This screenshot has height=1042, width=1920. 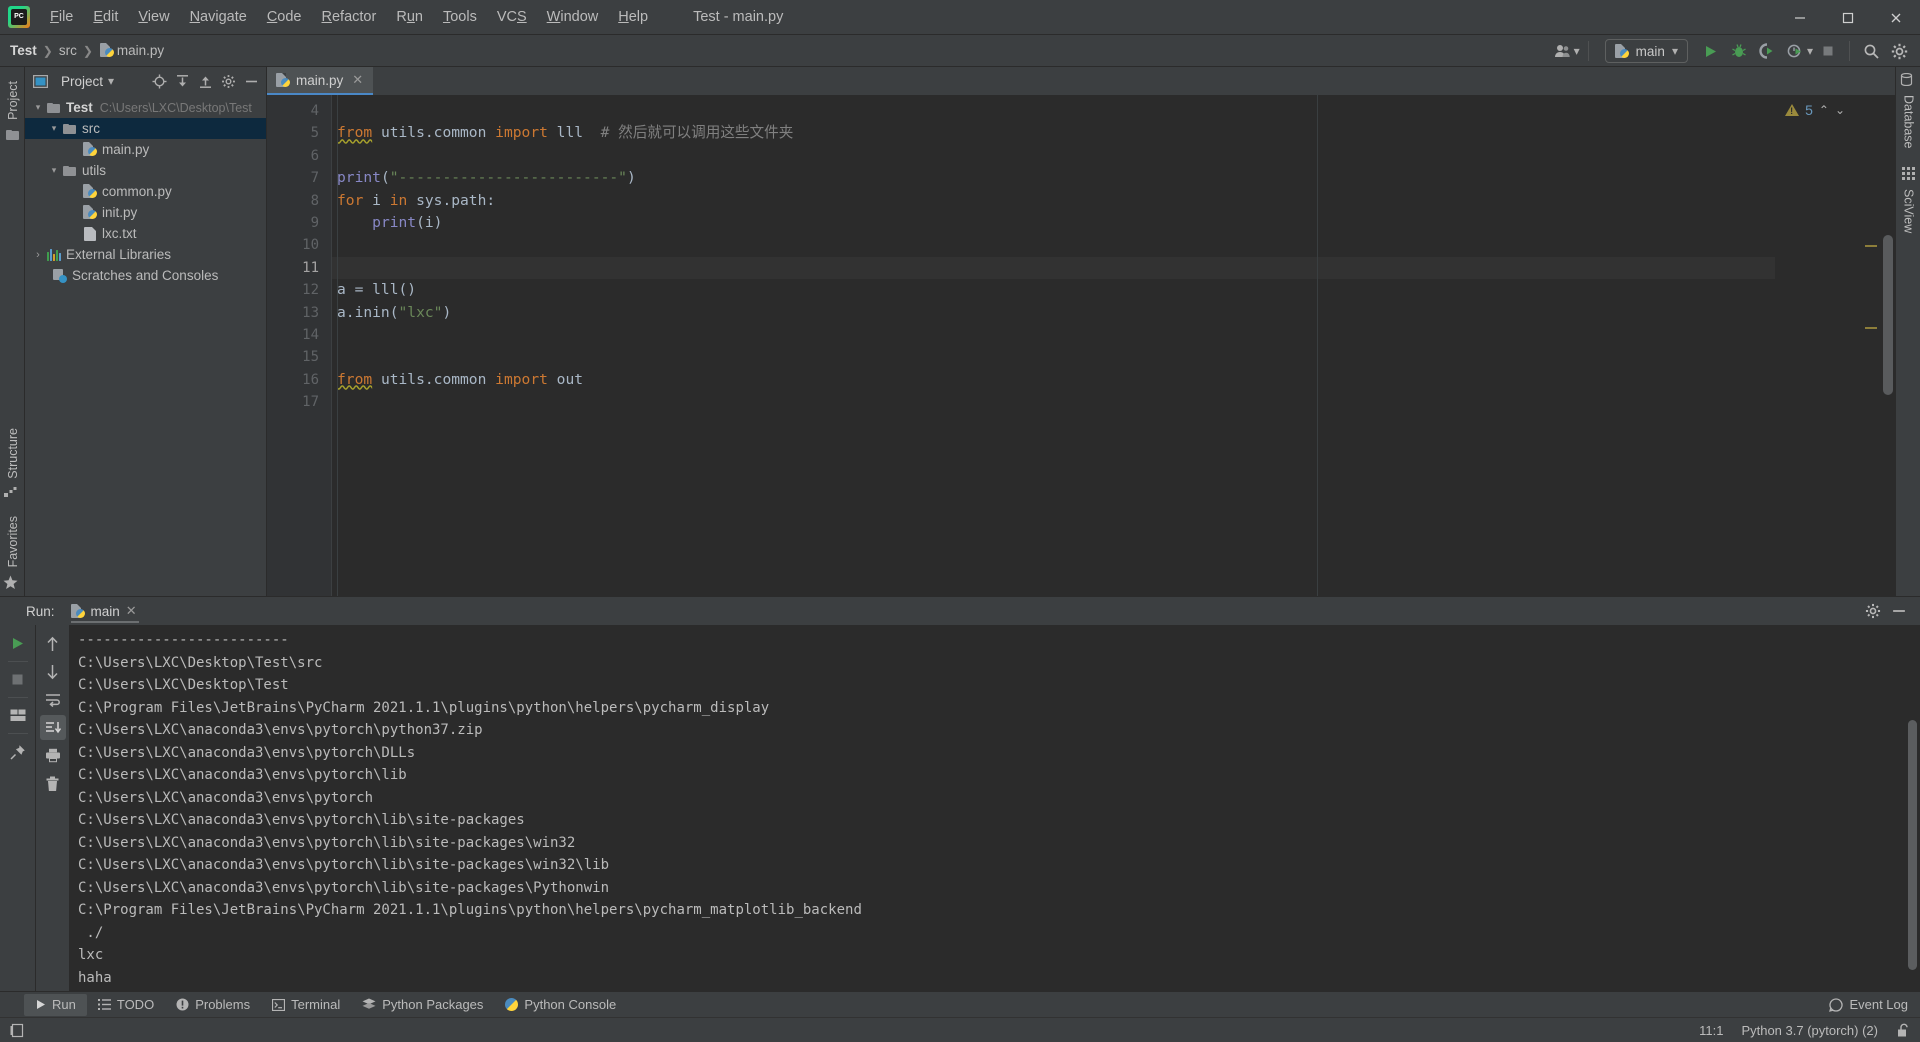 I want to click on close-button, so click(x=1896, y=17).